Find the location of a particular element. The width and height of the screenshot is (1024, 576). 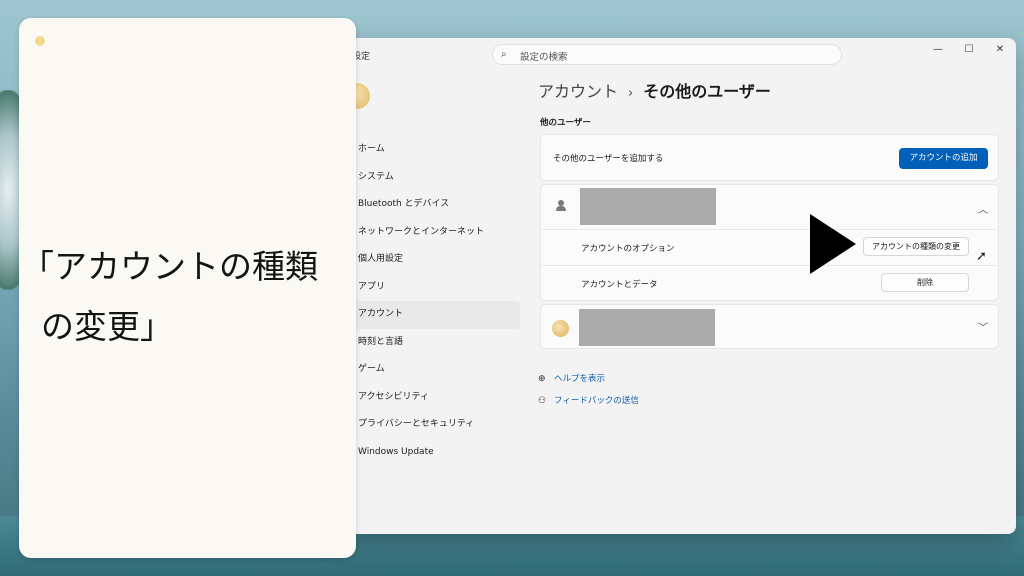

help-icon: ⊕ is located at coordinates (542, 379).